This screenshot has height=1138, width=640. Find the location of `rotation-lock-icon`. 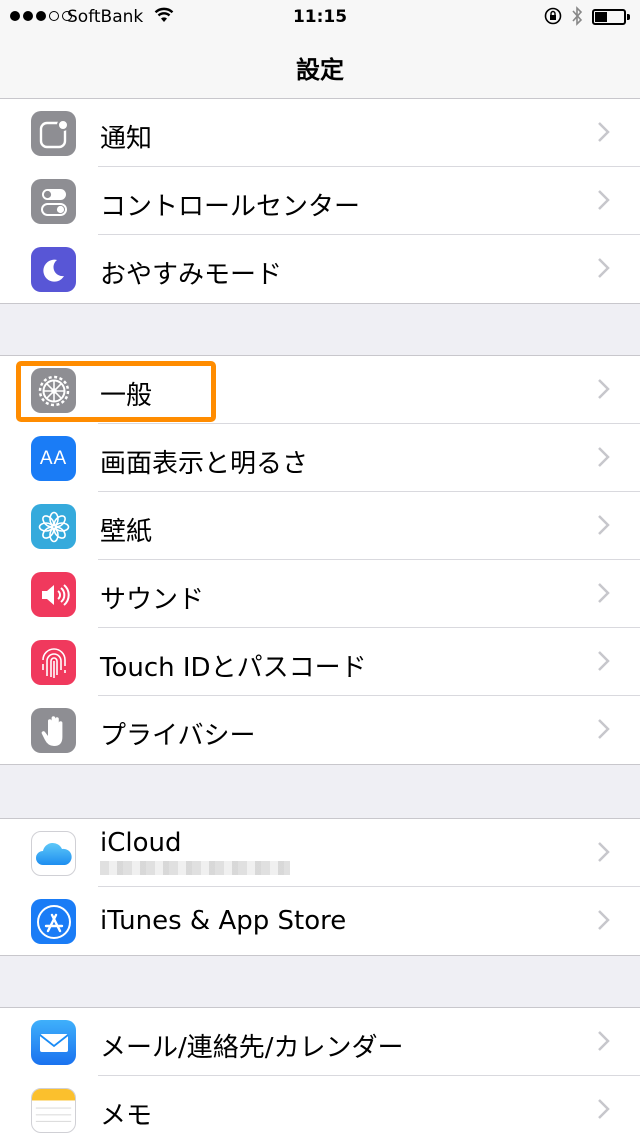

rotation-lock-icon is located at coordinates (553, 18).